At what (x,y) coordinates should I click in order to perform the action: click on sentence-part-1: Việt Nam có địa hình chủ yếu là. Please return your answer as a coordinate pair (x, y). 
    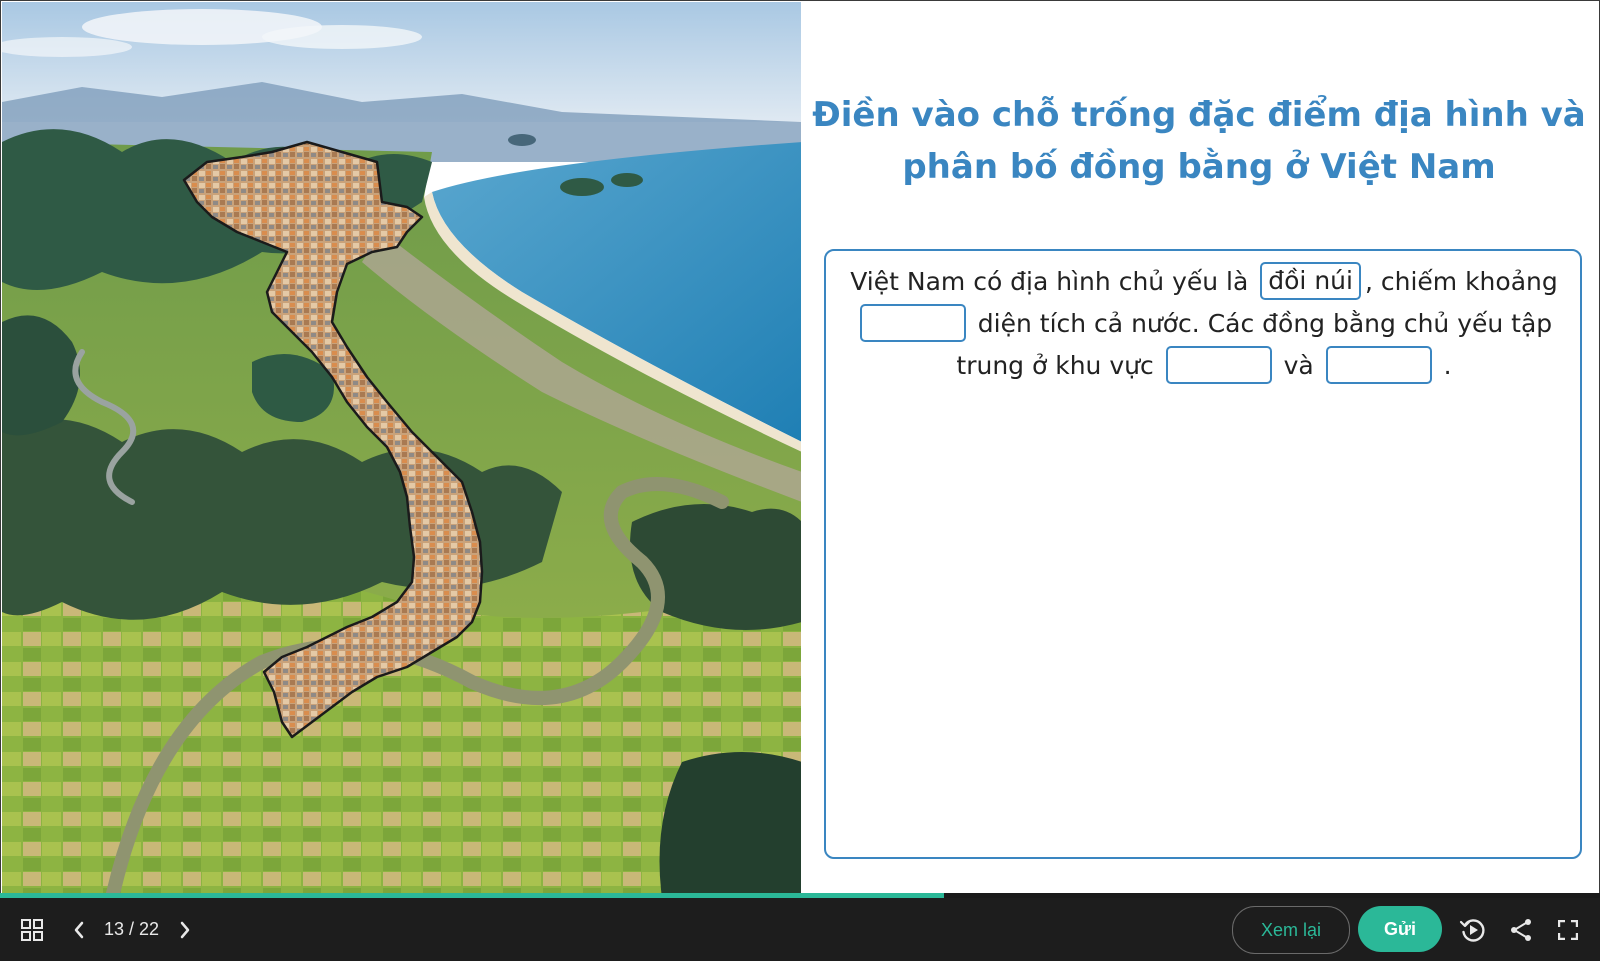
    Looking at the image, I should click on (1049, 281).